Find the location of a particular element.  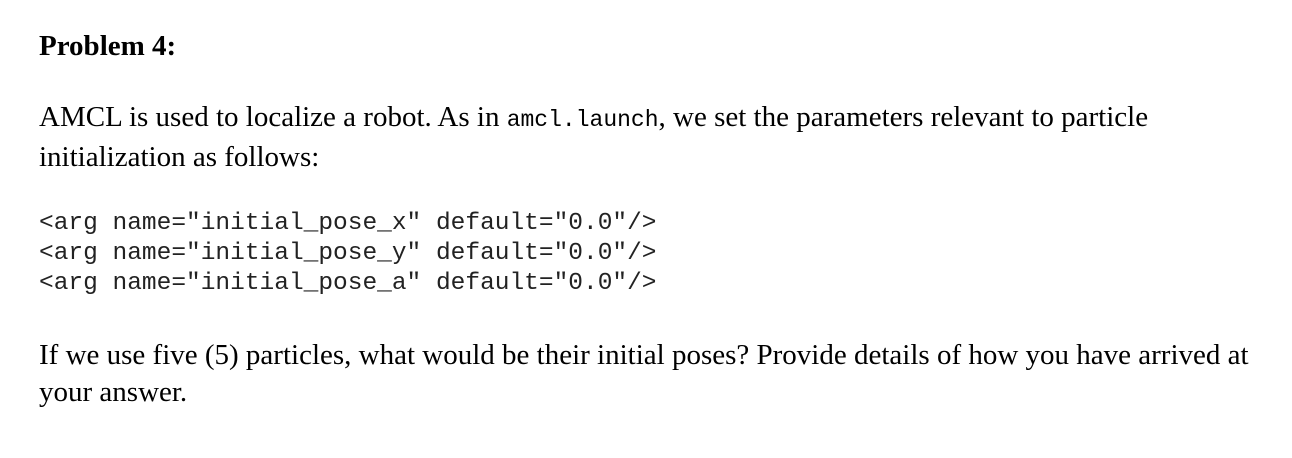

intro-text-start: AMCL is used to localize a robot. As in is located at coordinates (273, 117).